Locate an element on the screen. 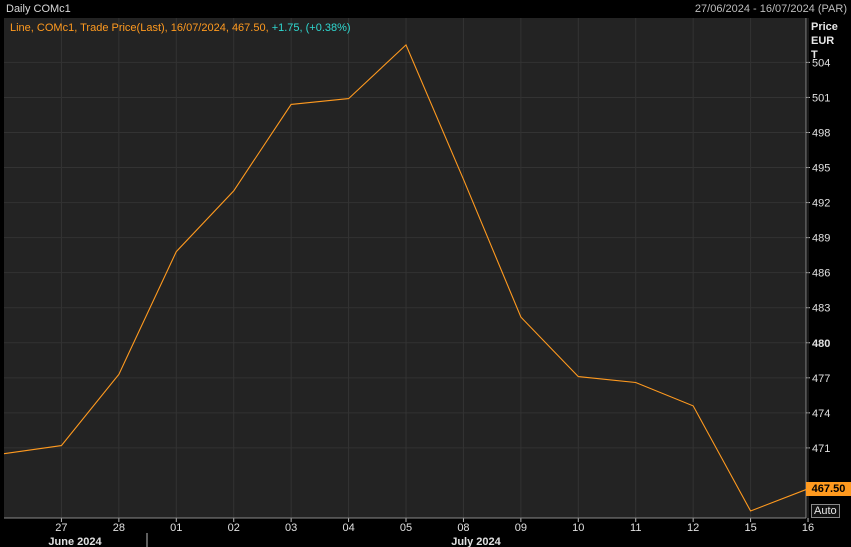  month-label-june: June 2024 is located at coordinates (75, 541).